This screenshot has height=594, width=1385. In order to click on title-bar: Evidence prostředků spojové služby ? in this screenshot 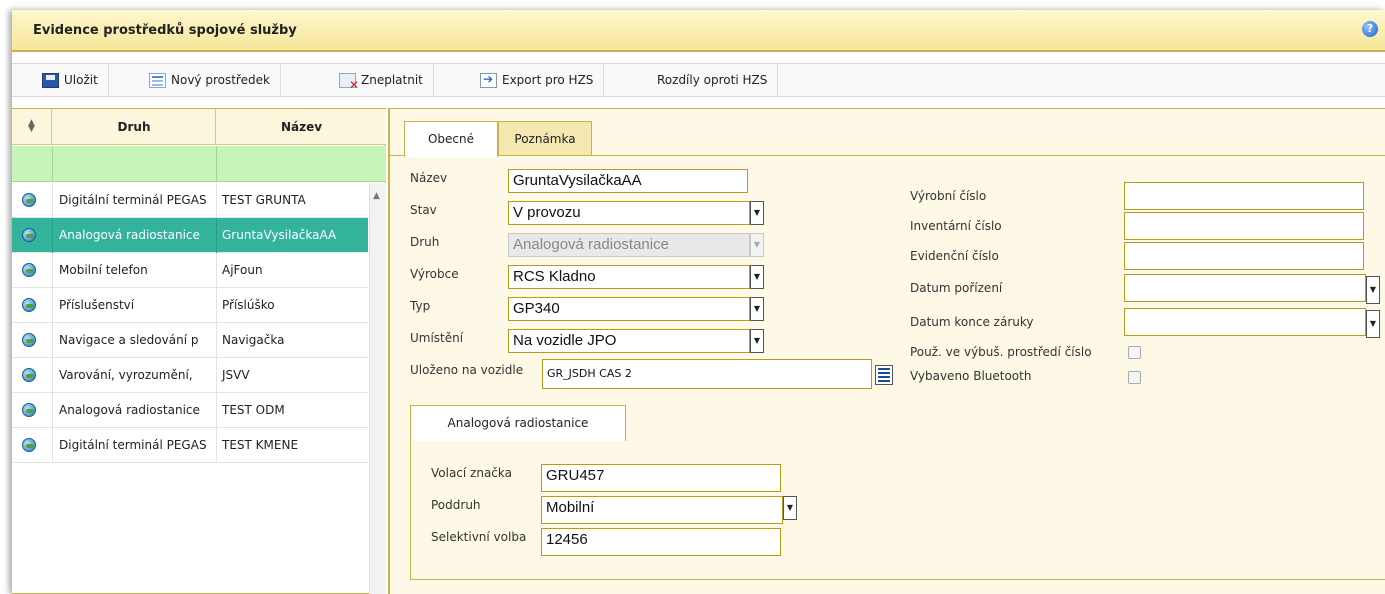, I will do `click(698, 31)`.